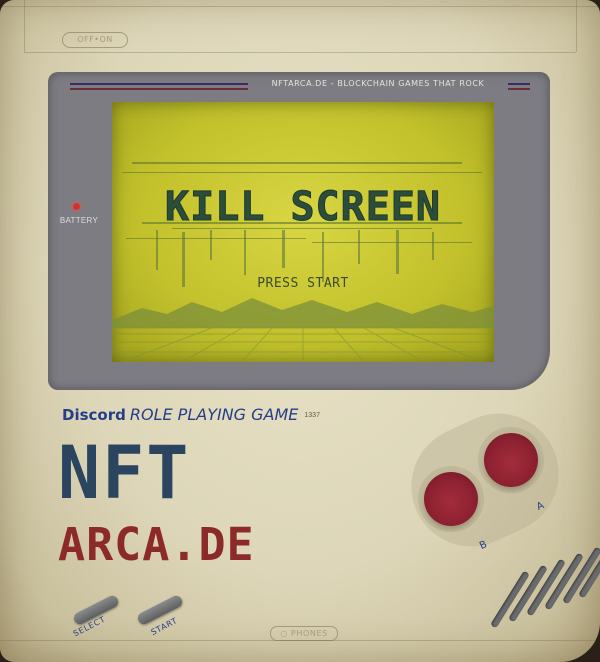 The image size is (600, 662). Describe the element at coordinates (451, 499) in the screenshot. I see `b-button` at that location.